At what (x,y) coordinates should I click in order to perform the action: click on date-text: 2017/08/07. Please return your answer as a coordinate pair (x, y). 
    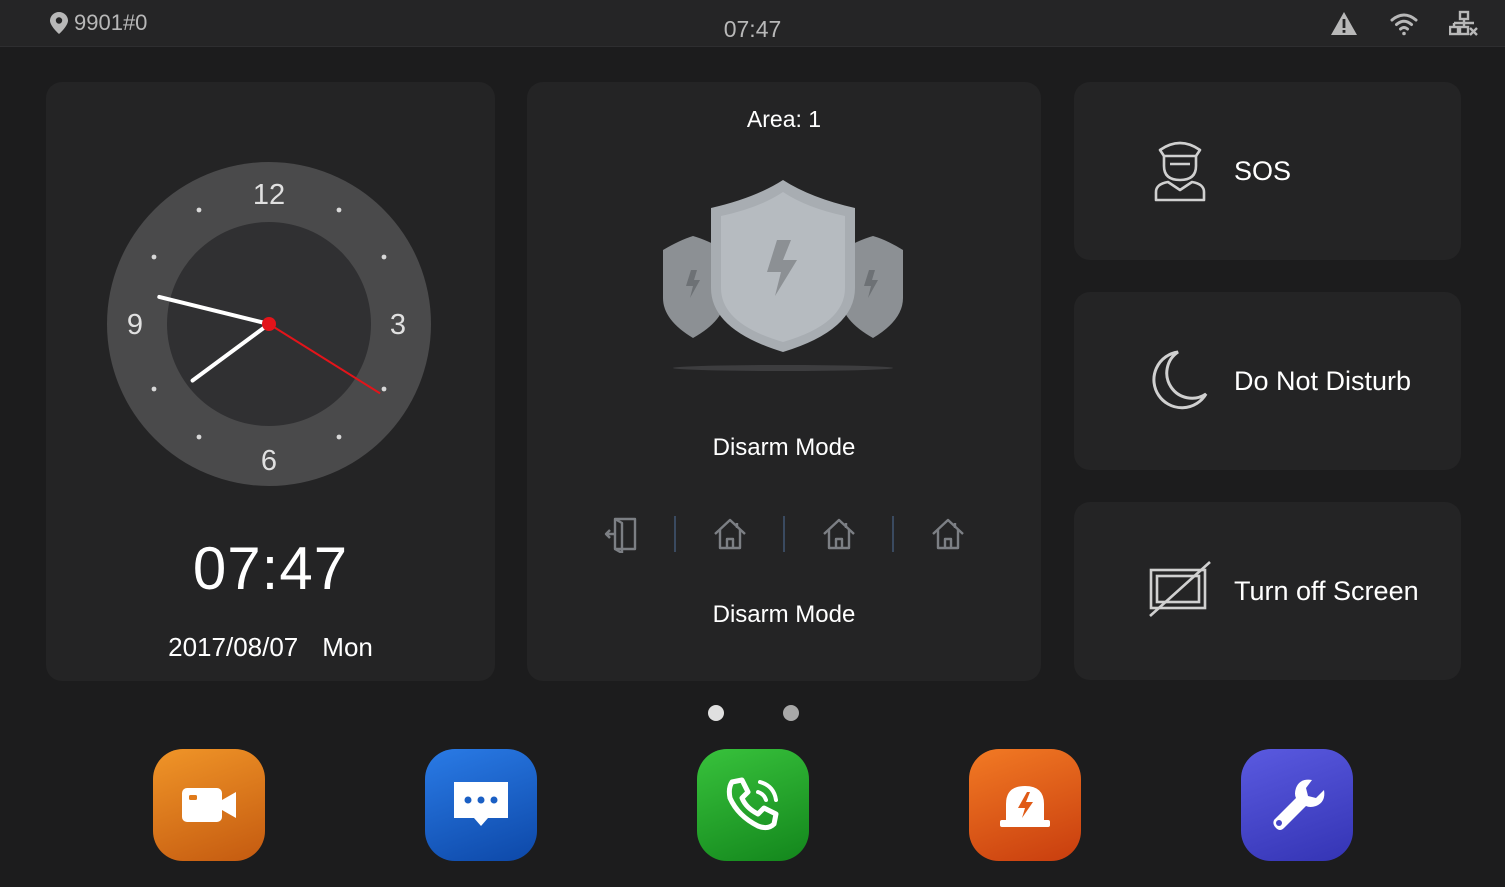
    Looking at the image, I should click on (233, 647).